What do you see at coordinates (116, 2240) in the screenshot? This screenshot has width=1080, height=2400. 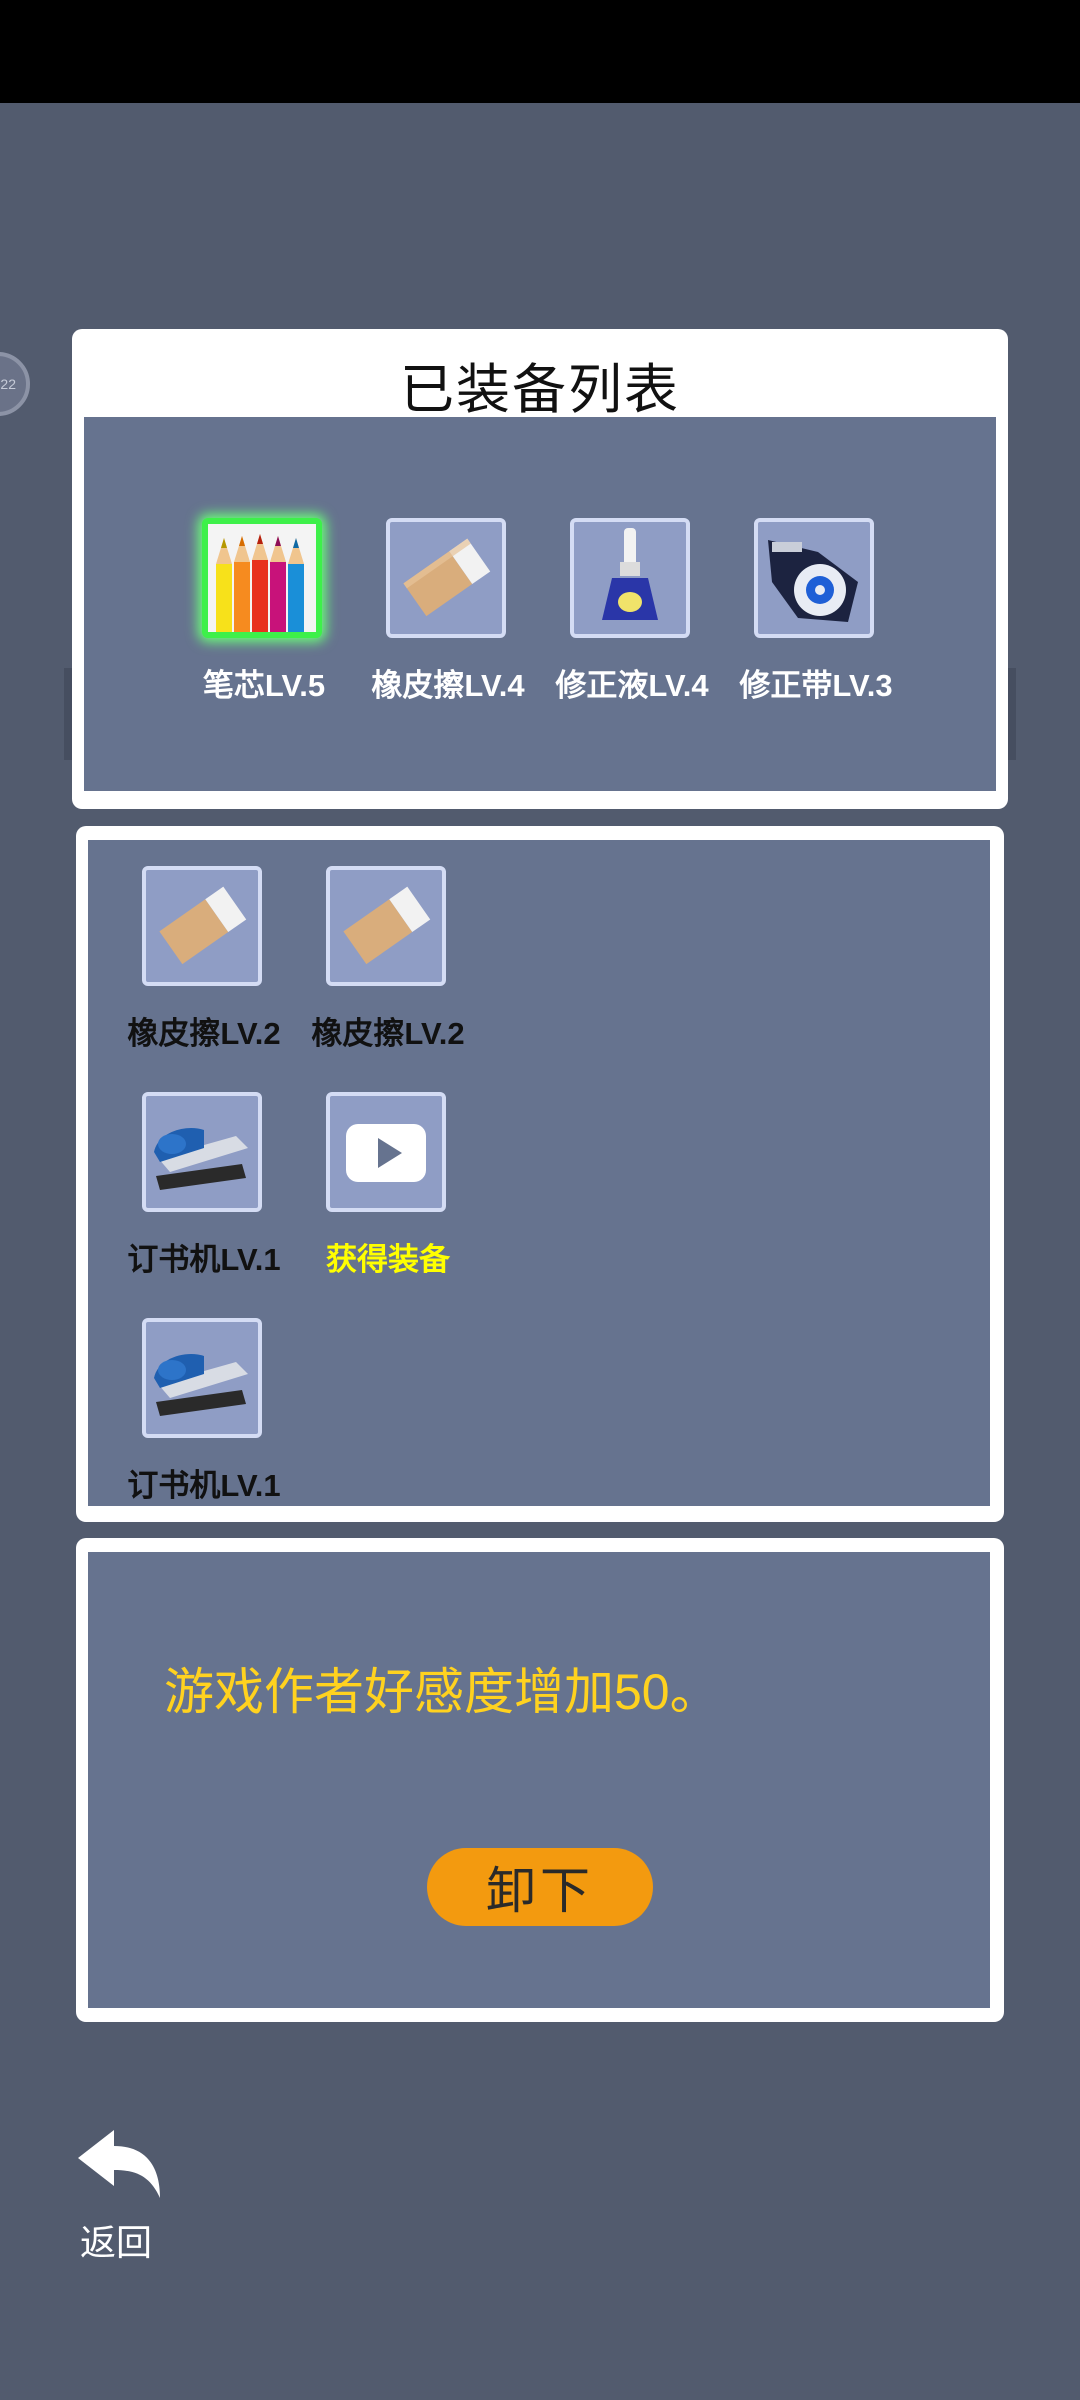 I see `back-button-label: 返回` at bounding box center [116, 2240].